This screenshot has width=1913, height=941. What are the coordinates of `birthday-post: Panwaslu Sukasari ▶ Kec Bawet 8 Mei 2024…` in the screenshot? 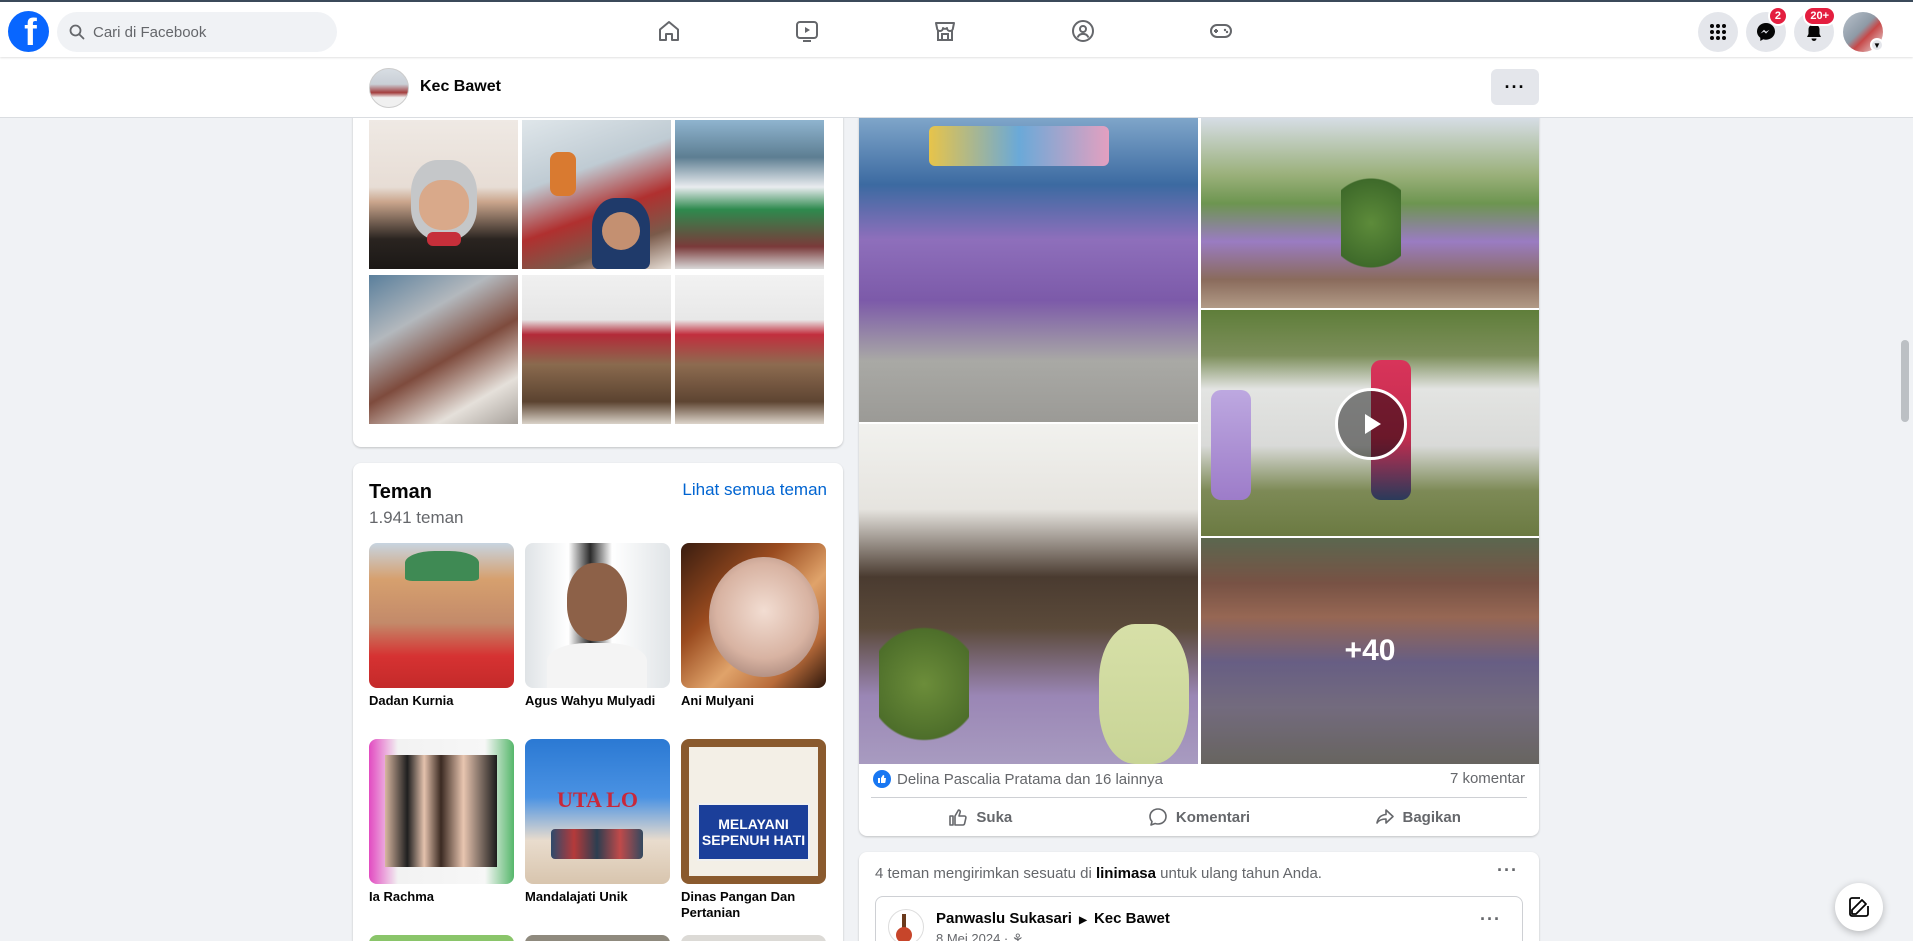 It's located at (1199, 918).